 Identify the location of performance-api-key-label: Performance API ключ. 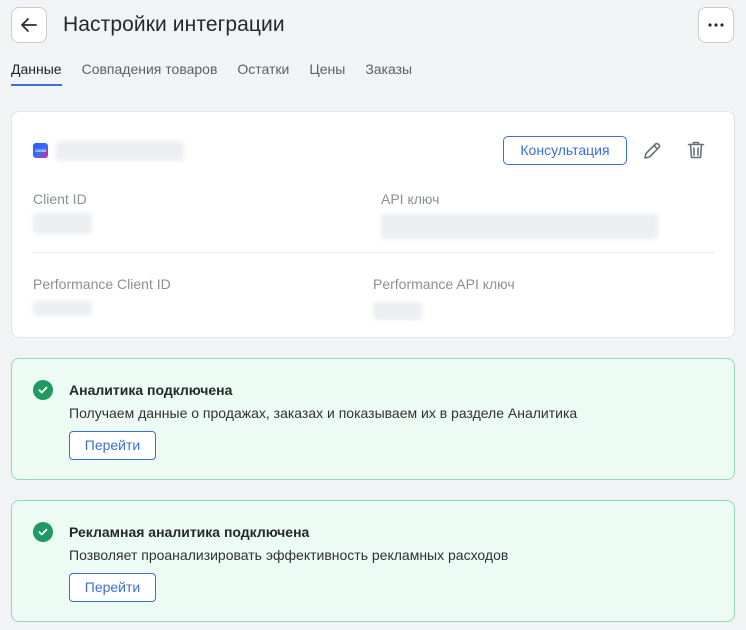
(444, 284).